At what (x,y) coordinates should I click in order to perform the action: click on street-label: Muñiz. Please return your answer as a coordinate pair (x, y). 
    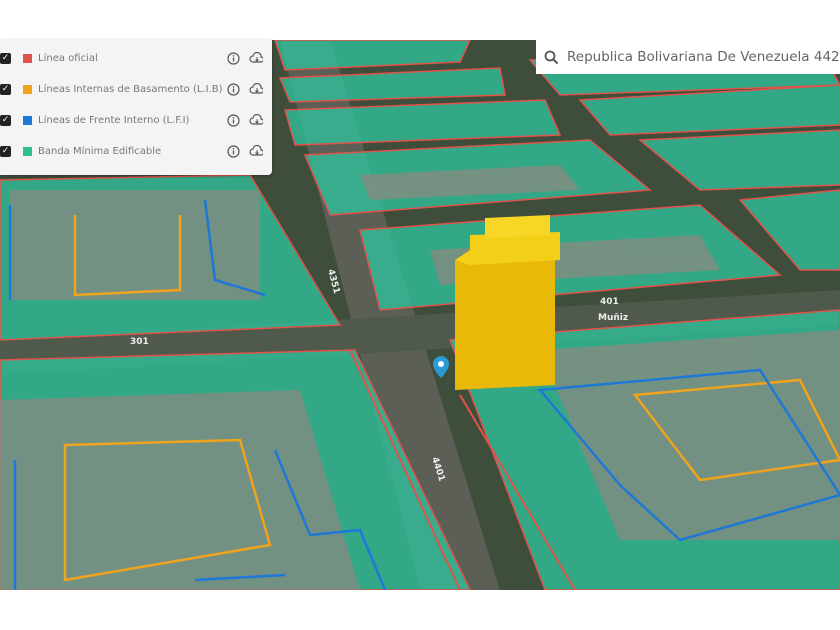
    Looking at the image, I should click on (613, 318).